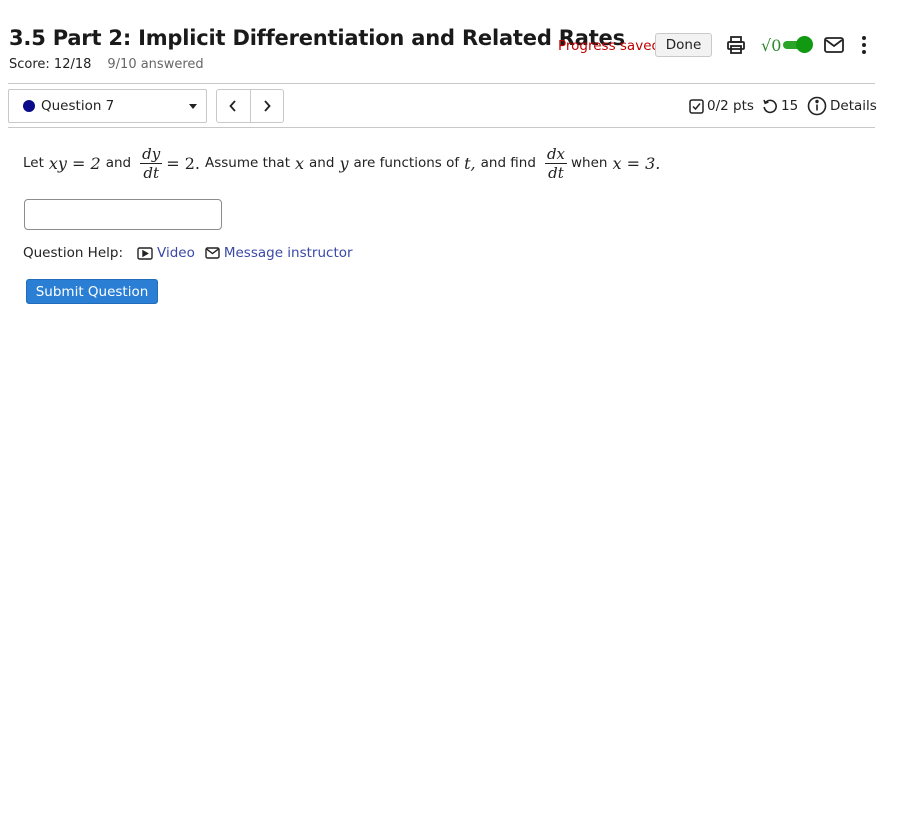 Image resolution: width=908 pixels, height=815 pixels. Describe the element at coordinates (730, 106) in the screenshot. I see `points-label: 0/2 pts` at that location.